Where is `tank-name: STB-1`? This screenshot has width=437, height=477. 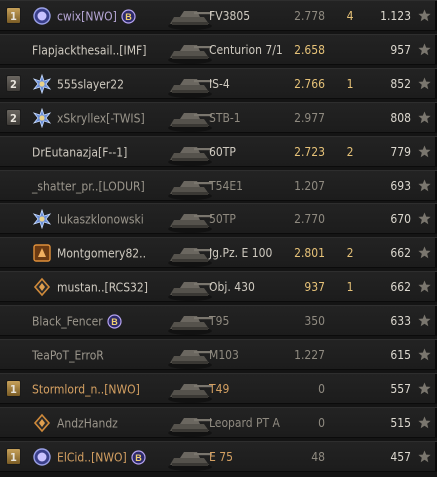
tank-name: STB-1 is located at coordinates (225, 117).